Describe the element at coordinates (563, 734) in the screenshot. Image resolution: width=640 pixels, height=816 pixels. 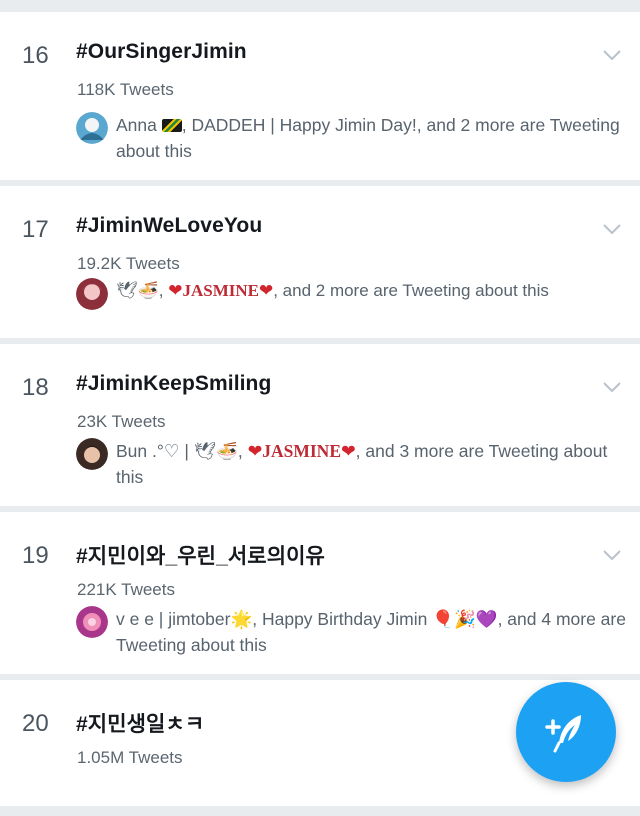
I see `compose-tweet-icon` at that location.